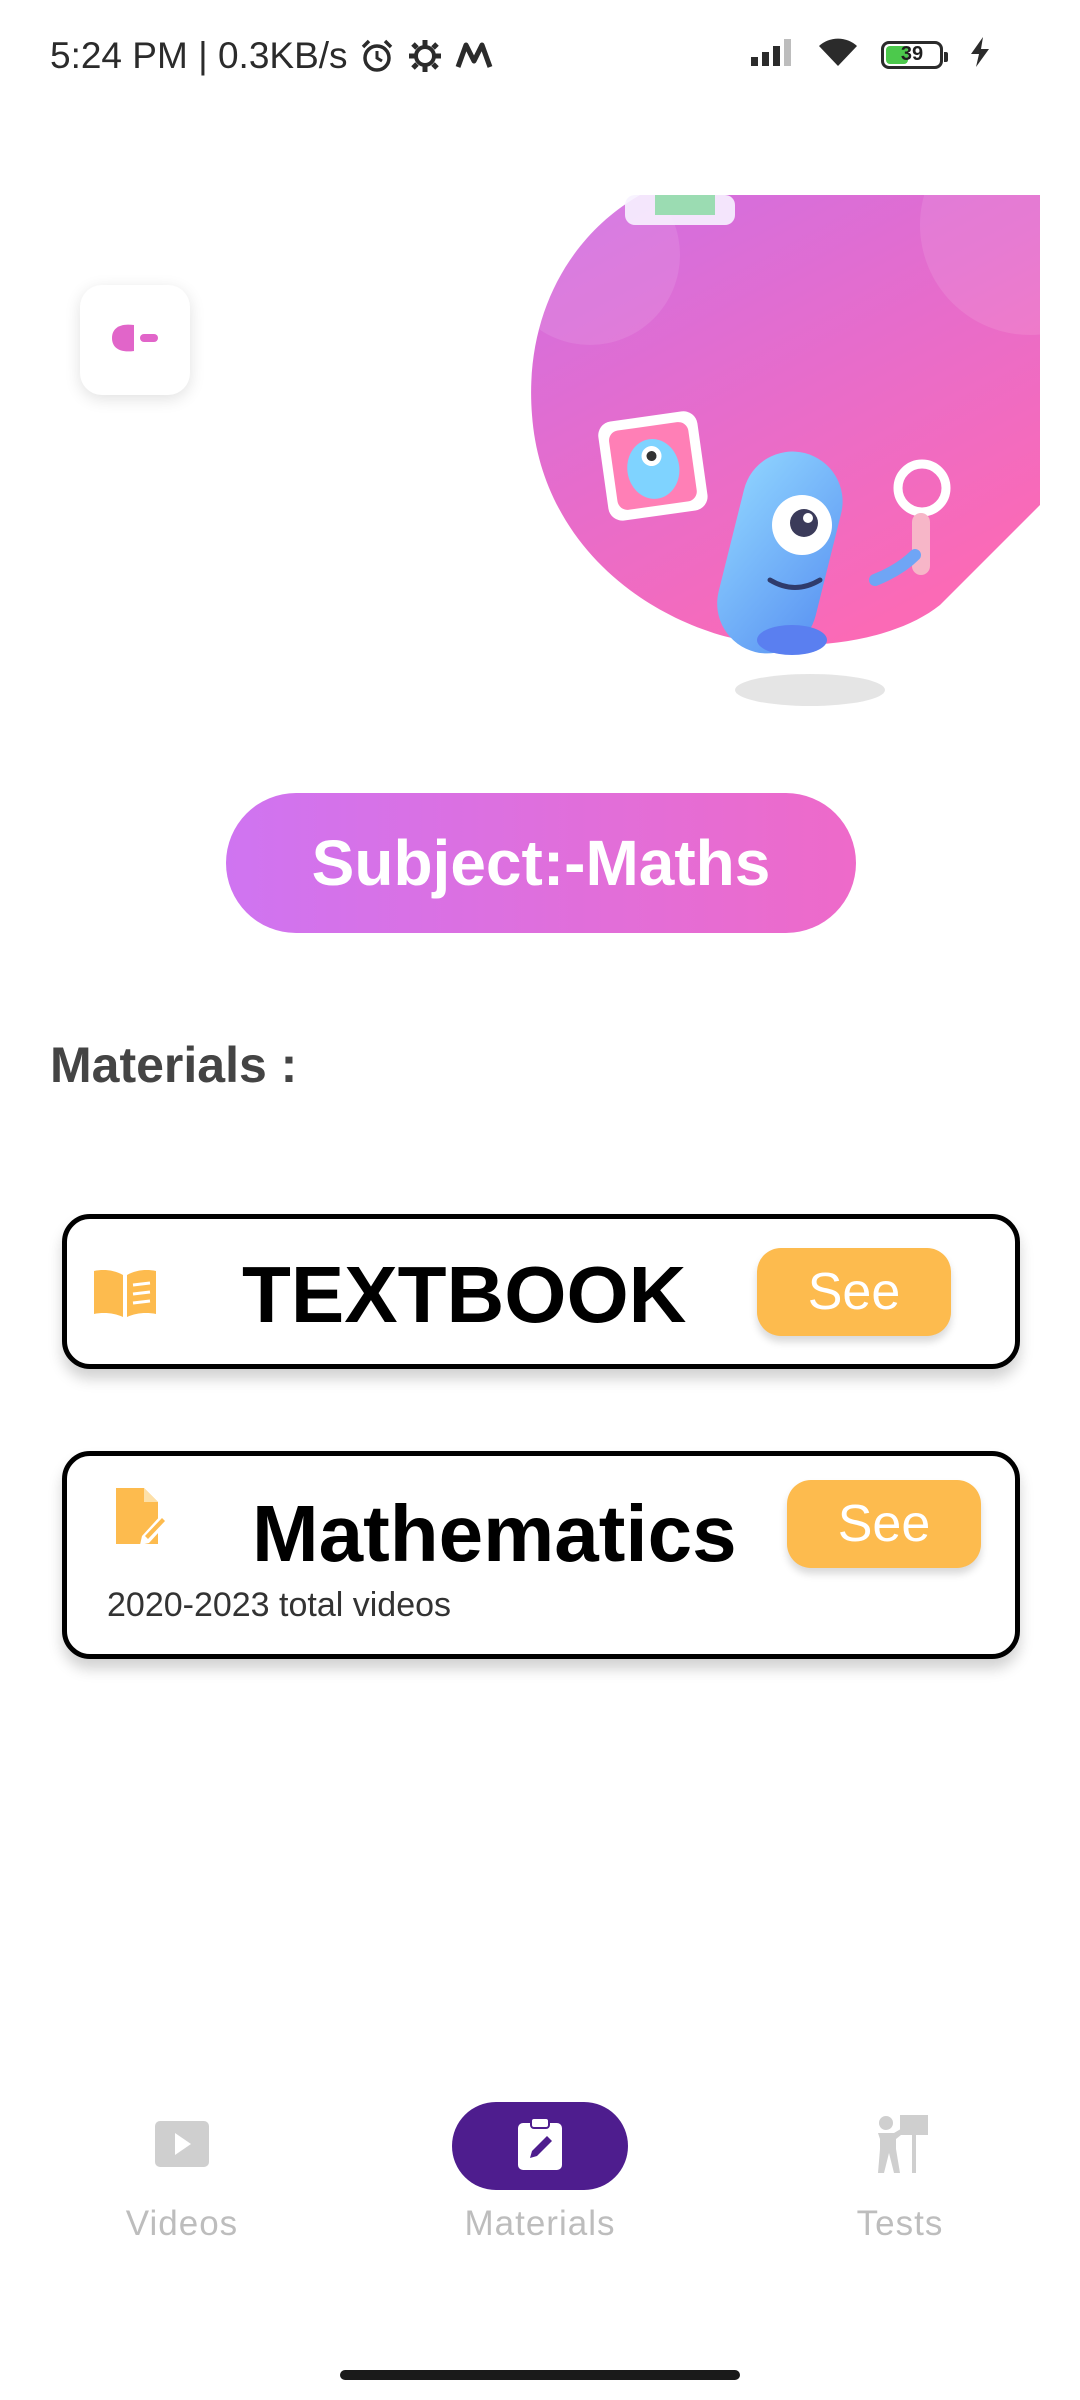 This screenshot has height=2400, width=1080. What do you see at coordinates (838, 54) in the screenshot?
I see `wifi-icon` at bounding box center [838, 54].